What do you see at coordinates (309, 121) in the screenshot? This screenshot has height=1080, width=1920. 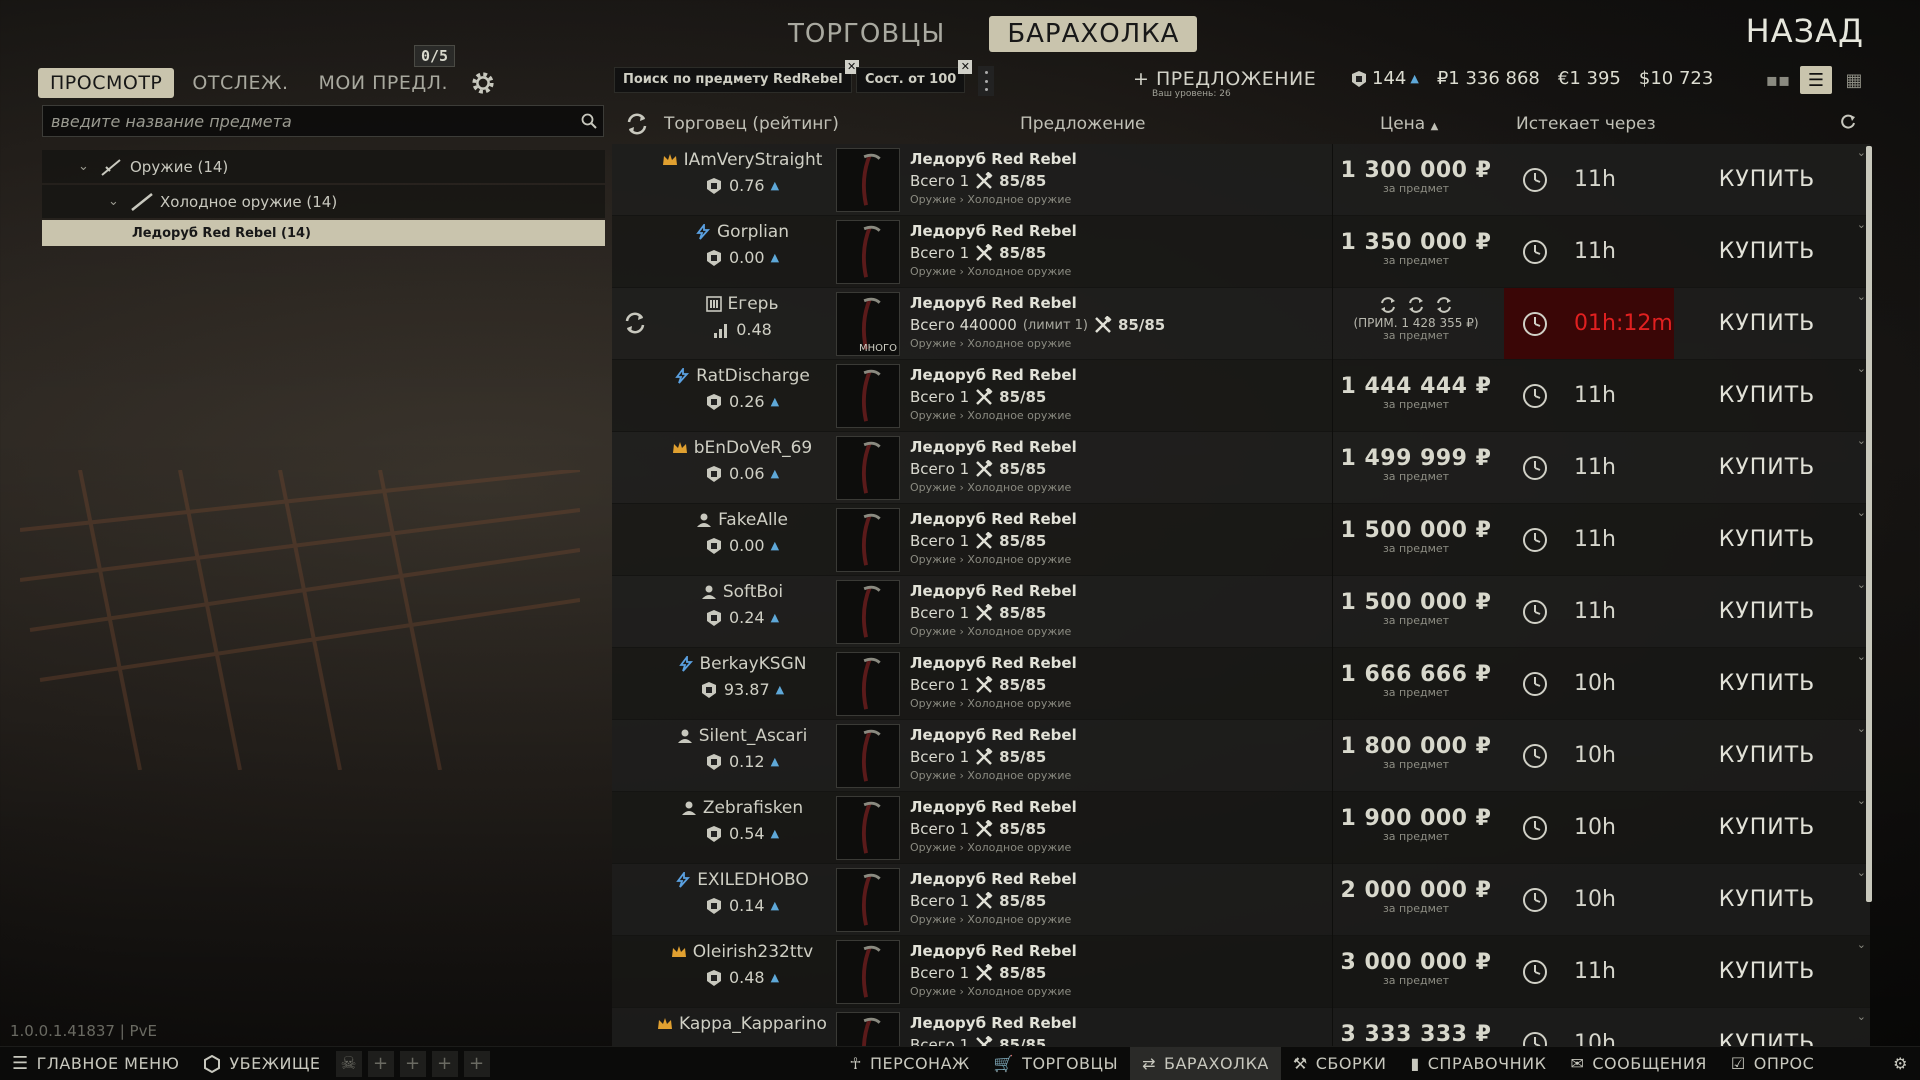 I see `search-input` at bounding box center [309, 121].